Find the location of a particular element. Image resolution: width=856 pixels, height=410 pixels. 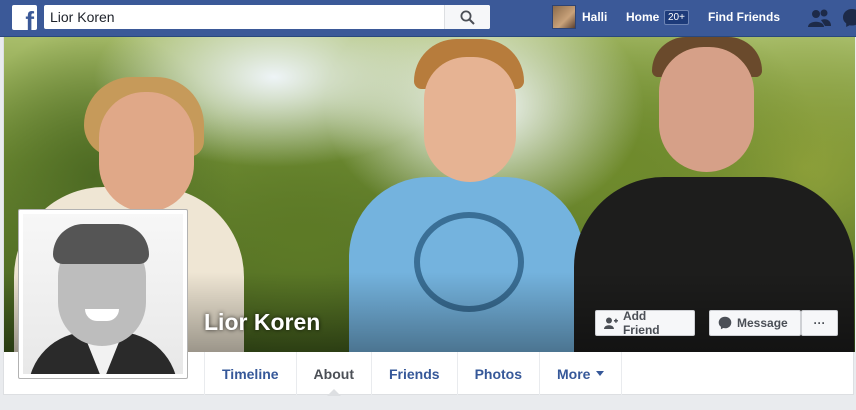

profile-photo is located at coordinates (103, 294).